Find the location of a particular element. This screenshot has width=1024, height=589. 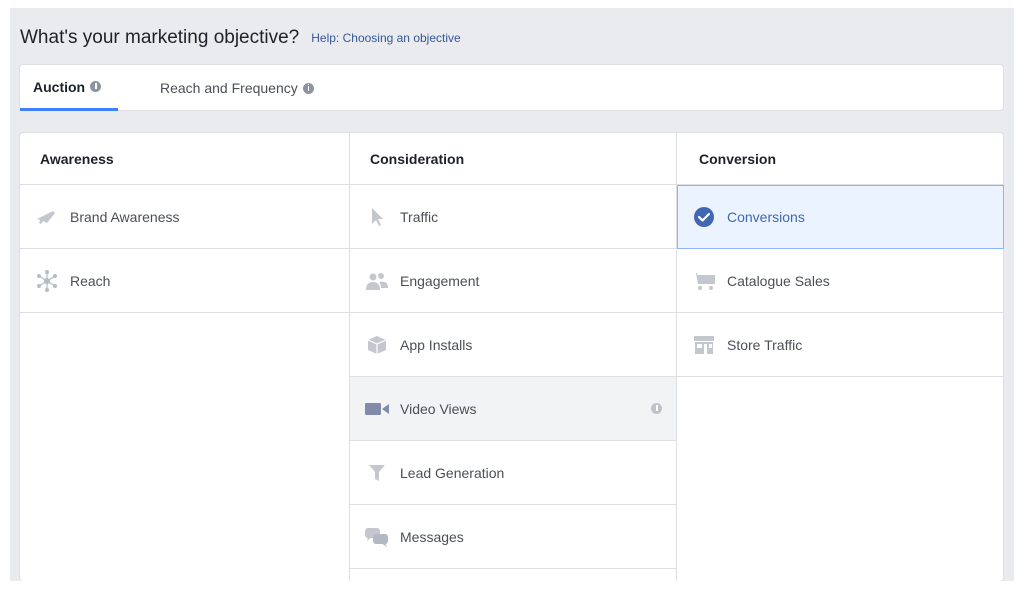

option-label: Traffic is located at coordinates (419, 216).